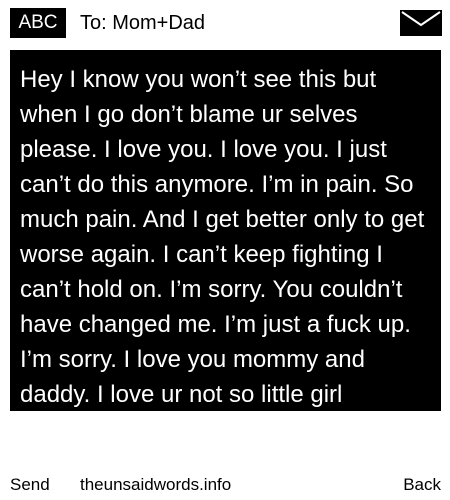 This screenshot has height=500, width=450. I want to click on envelope-icon, so click(421, 23).